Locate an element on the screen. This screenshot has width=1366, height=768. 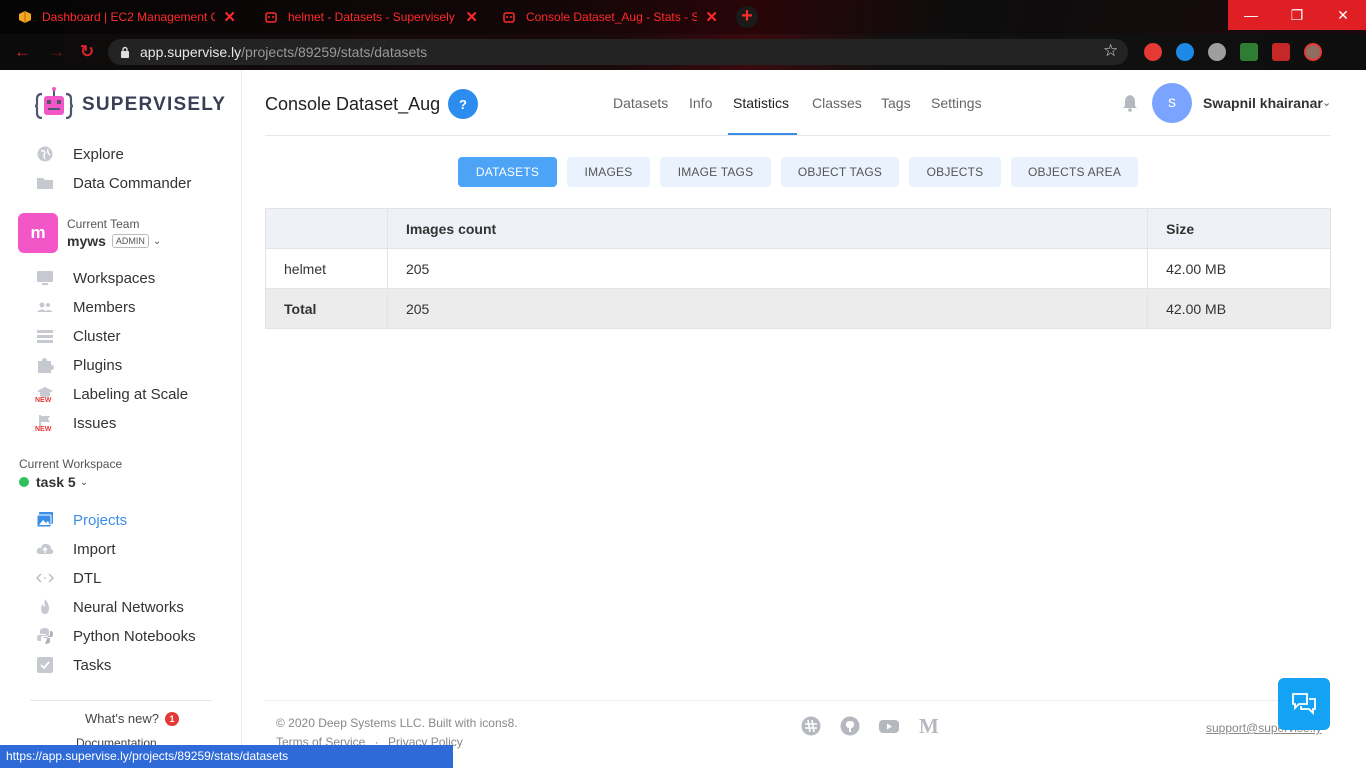
user-avatar: s is located at coordinates (1172, 103).